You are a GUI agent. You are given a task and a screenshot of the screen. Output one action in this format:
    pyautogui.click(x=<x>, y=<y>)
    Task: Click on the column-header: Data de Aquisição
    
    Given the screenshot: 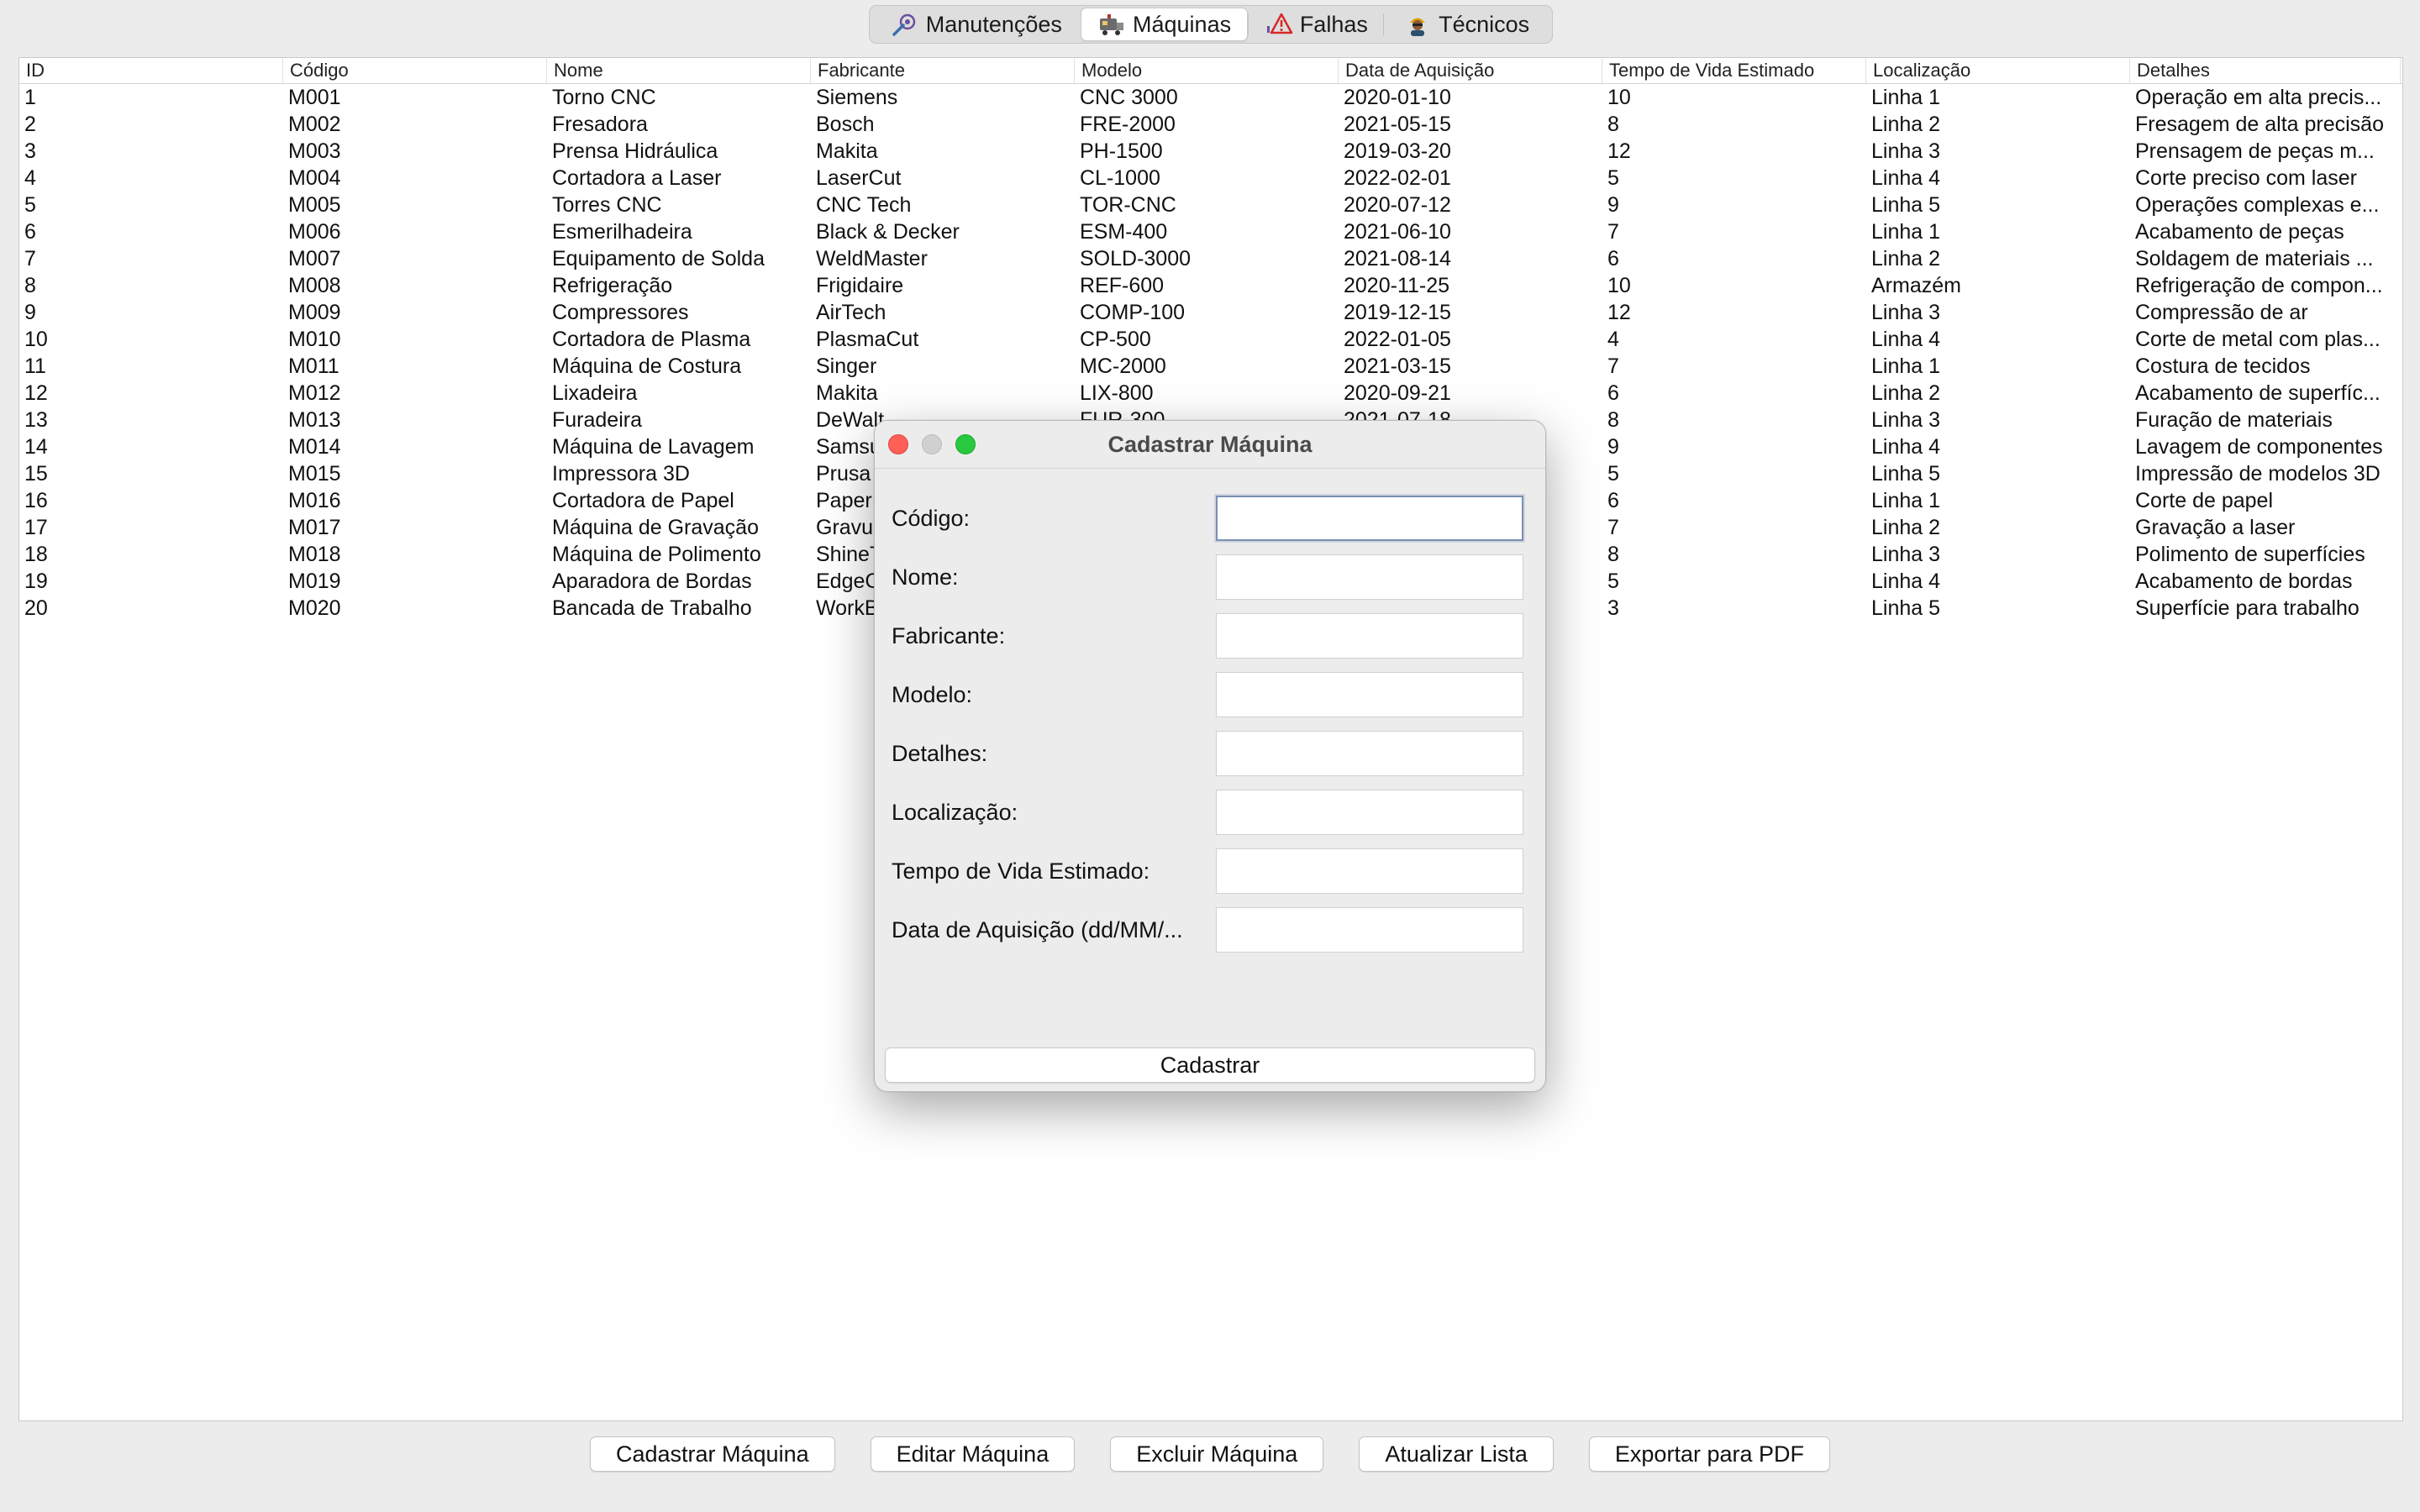 What is the action you would take?
    pyautogui.click(x=1470, y=70)
    